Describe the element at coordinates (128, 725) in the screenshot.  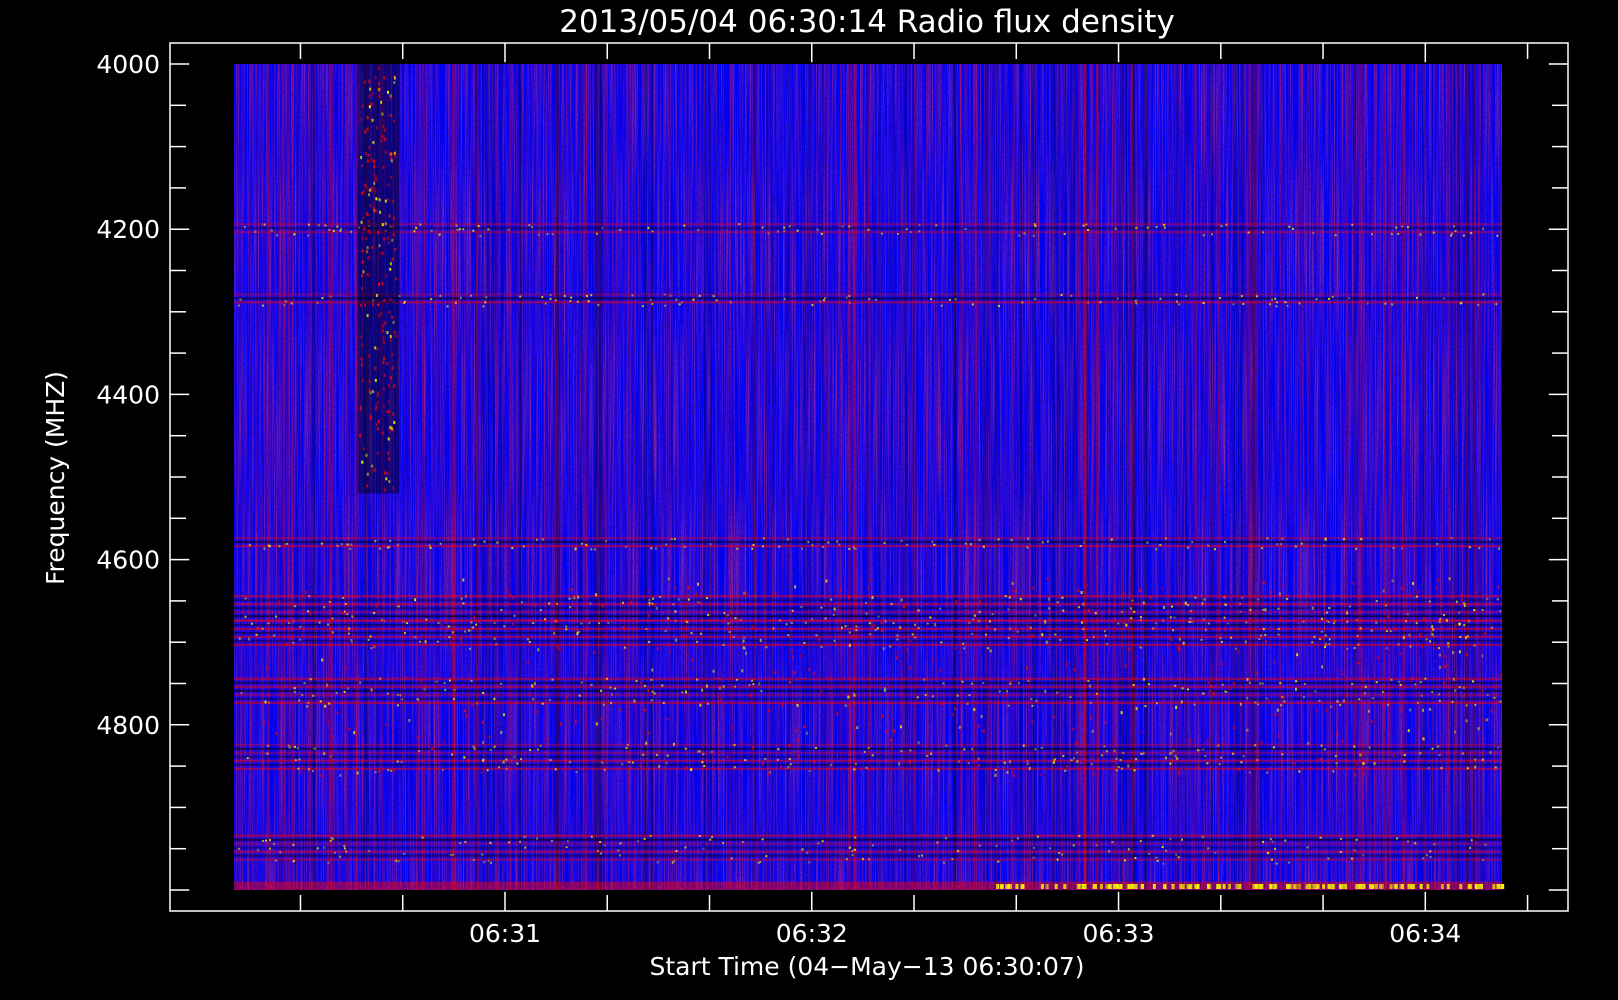
I see `y-tick-label: 4800` at that location.